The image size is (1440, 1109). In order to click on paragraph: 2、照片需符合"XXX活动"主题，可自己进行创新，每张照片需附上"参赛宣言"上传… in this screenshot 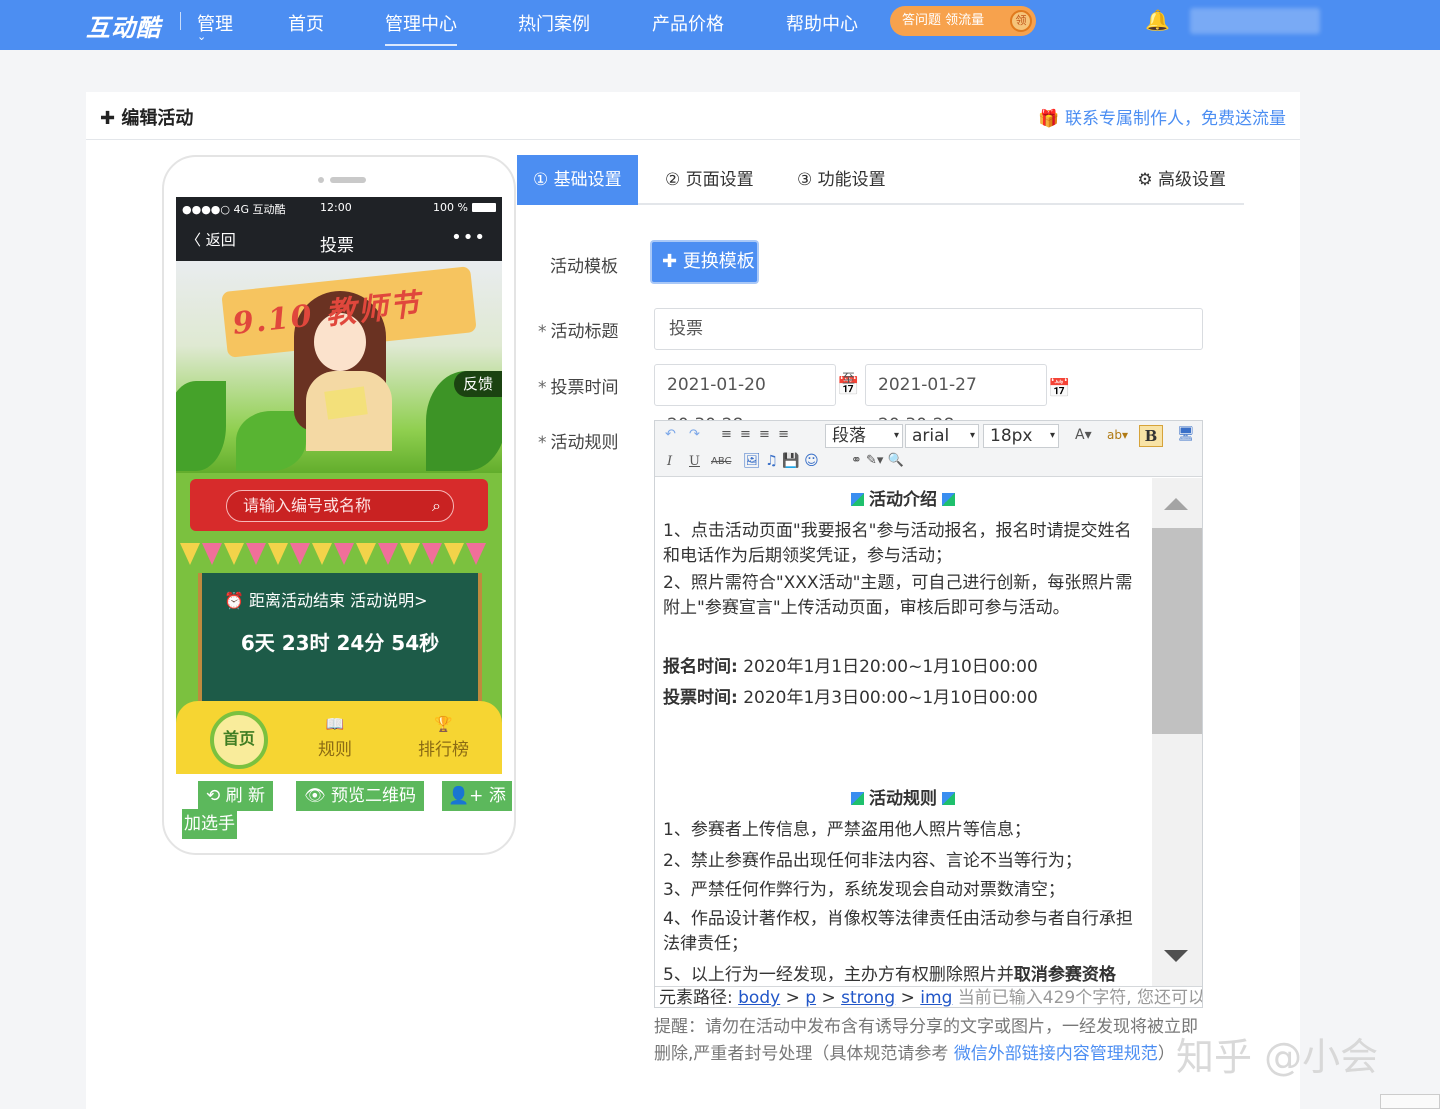, I will do `click(898, 595)`.